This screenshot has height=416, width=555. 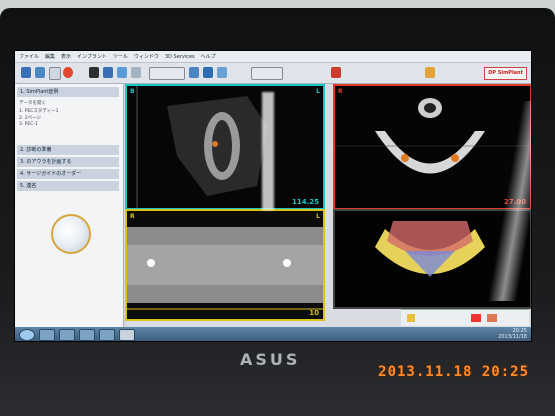 I want to click on sidebar-section-4: 4. サージガイドのオーダー, so click(x=68, y=174).